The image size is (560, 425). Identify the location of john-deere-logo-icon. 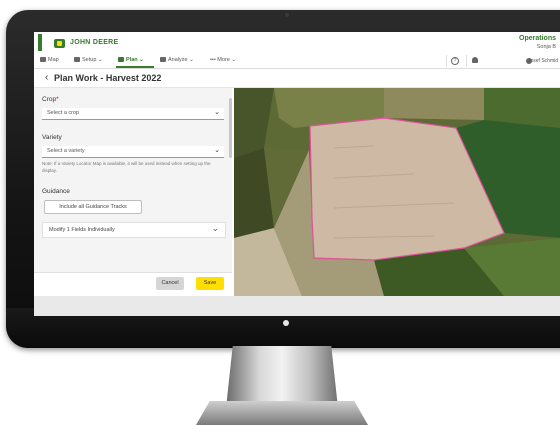
(59, 43).